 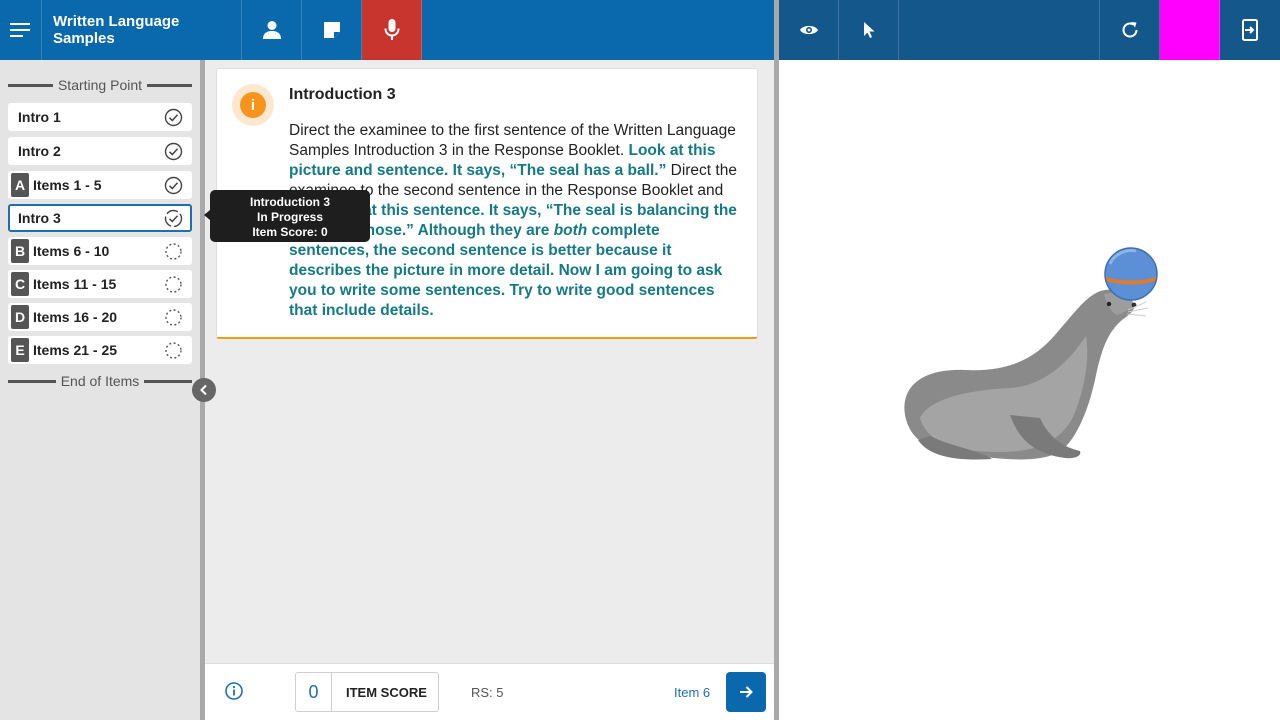 I want to click on section-badge: A, so click(x=20, y=185).